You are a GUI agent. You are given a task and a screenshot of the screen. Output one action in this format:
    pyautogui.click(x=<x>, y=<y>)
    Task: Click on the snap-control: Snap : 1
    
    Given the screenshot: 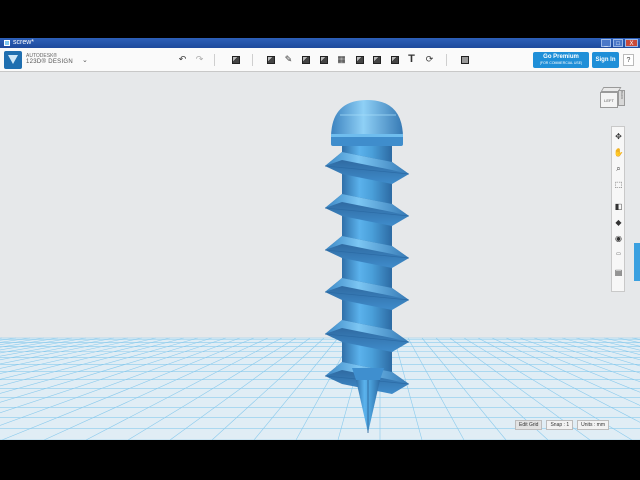 What is the action you would take?
    pyautogui.click(x=560, y=425)
    